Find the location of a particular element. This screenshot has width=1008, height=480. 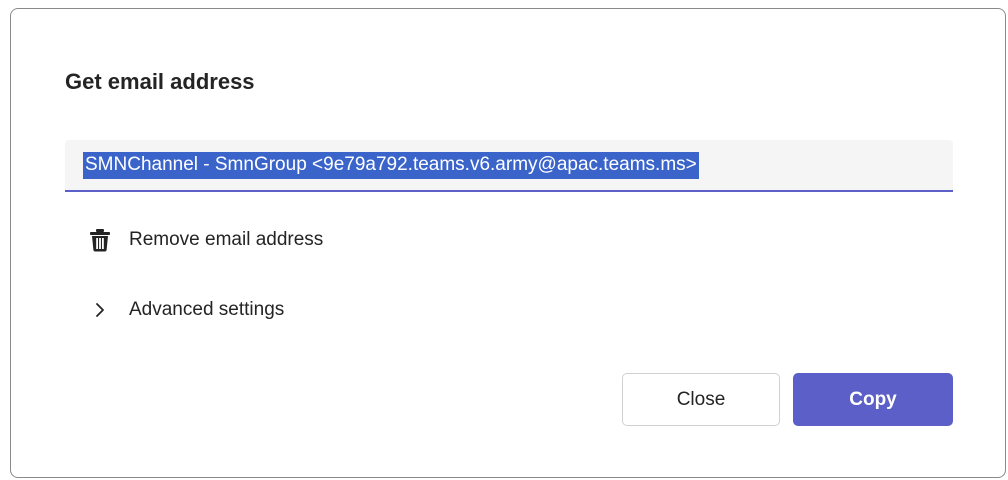

advanced-settings-label: Advanced settings is located at coordinates (207, 309).